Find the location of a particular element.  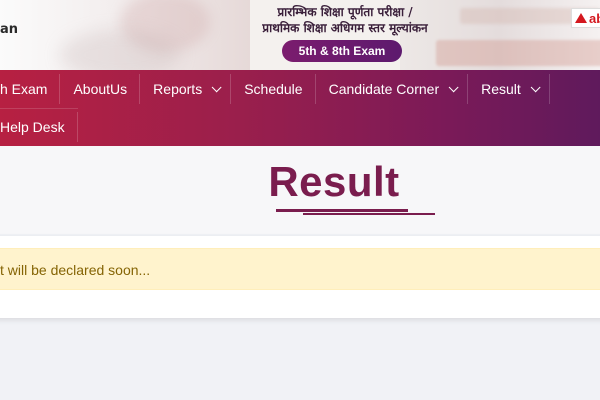

nav-item-label: Help Desk is located at coordinates (32, 127).